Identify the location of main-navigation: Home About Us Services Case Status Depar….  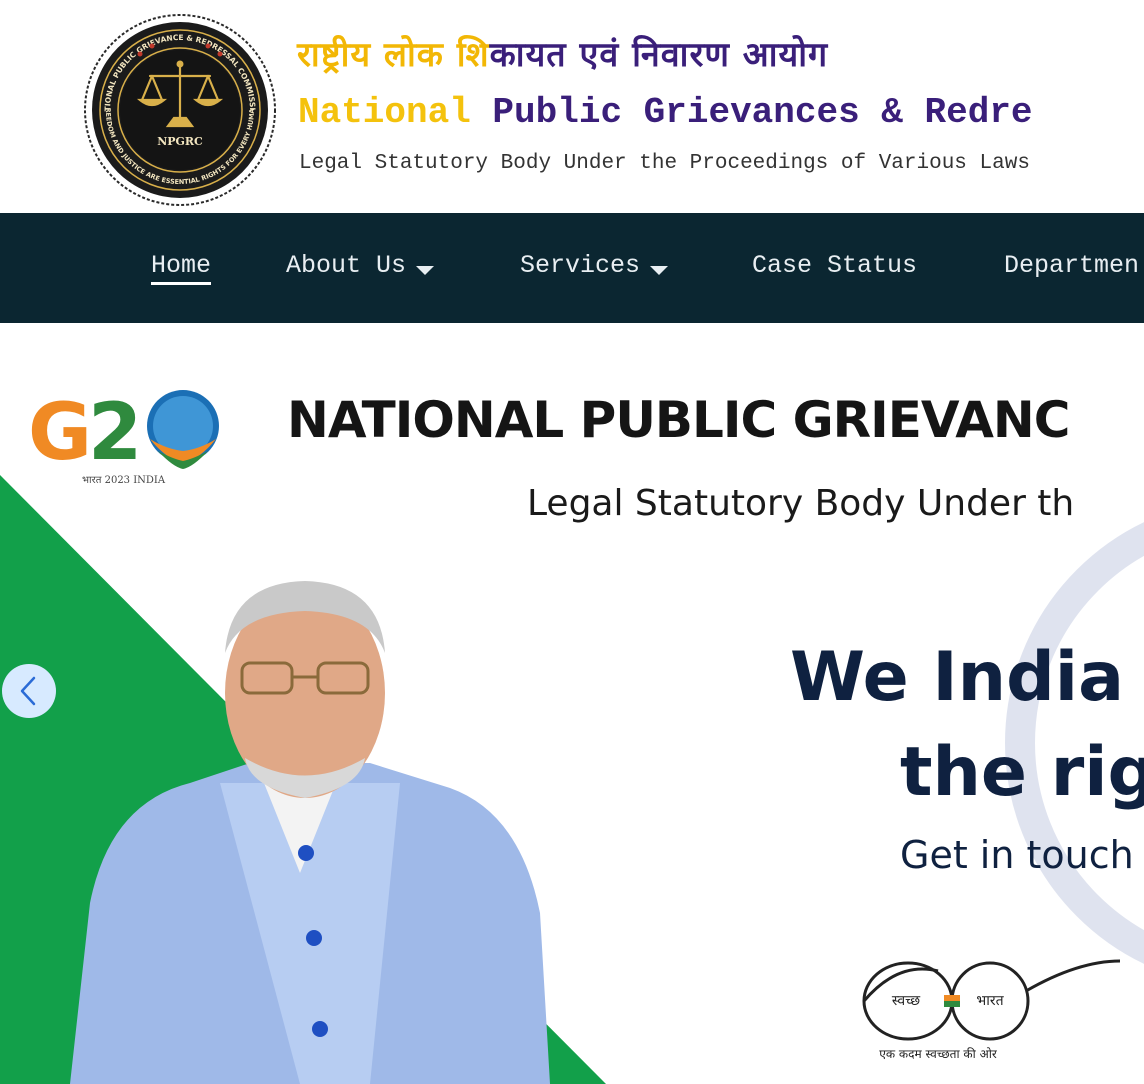
(572, 268).